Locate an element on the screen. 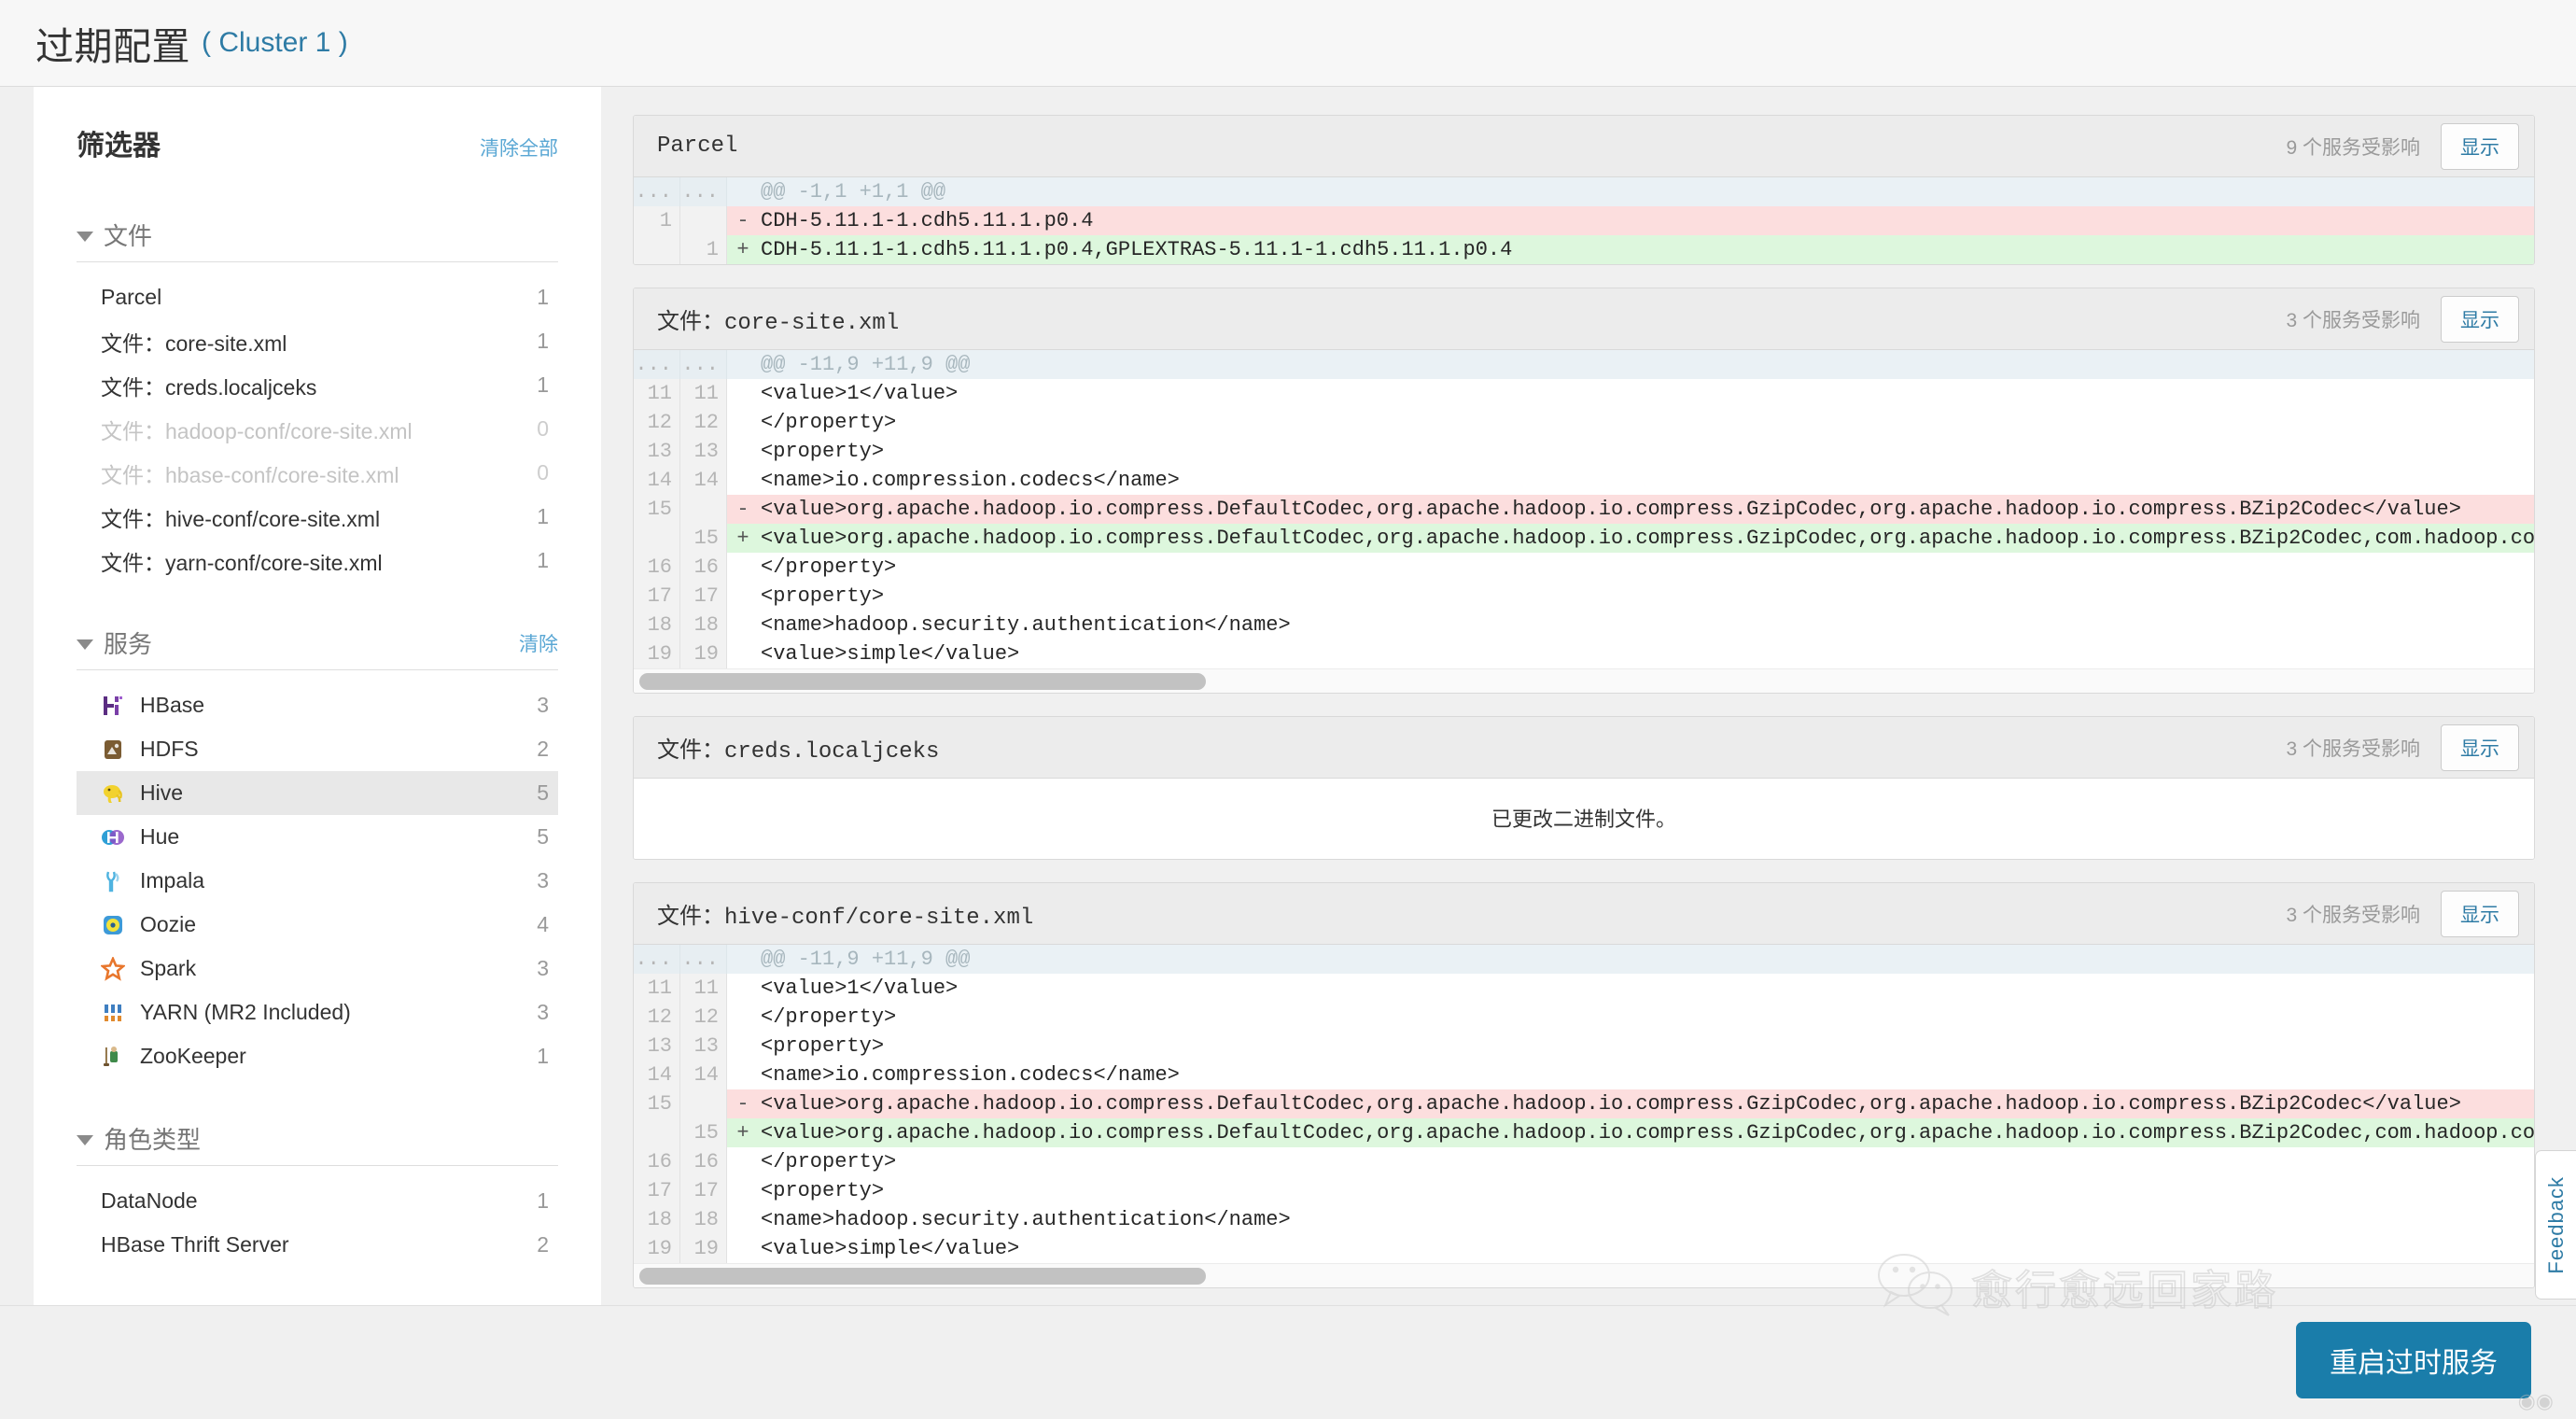 This screenshot has width=2576, height=1419. facet-item-label: 文件：hbase-conf/core-site.xml is located at coordinates (250, 473).